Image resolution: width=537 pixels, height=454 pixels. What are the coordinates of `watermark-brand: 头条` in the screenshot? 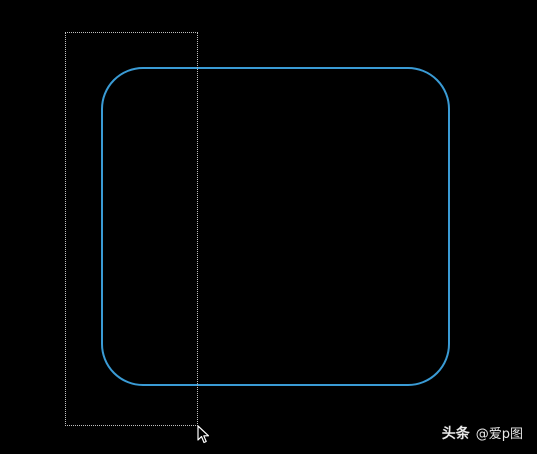 It's located at (455, 434).